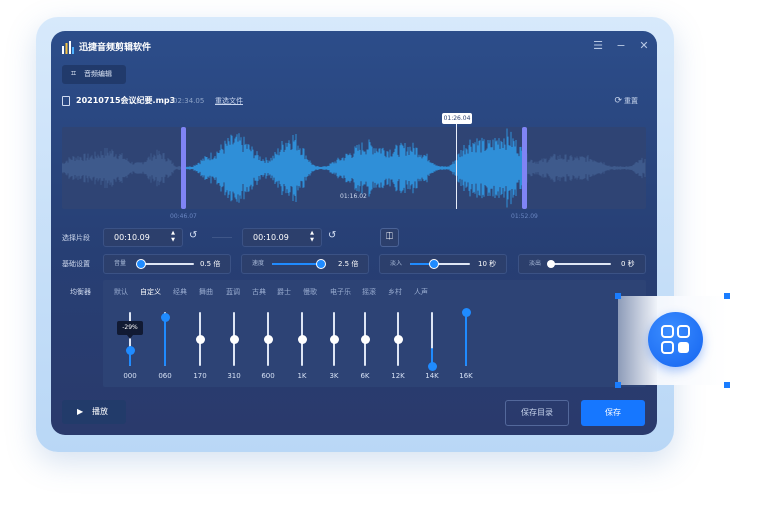 The height and width of the screenshot is (514, 765). What do you see at coordinates (395, 292) in the screenshot?
I see `eq-preset-10: 乡村` at bounding box center [395, 292].